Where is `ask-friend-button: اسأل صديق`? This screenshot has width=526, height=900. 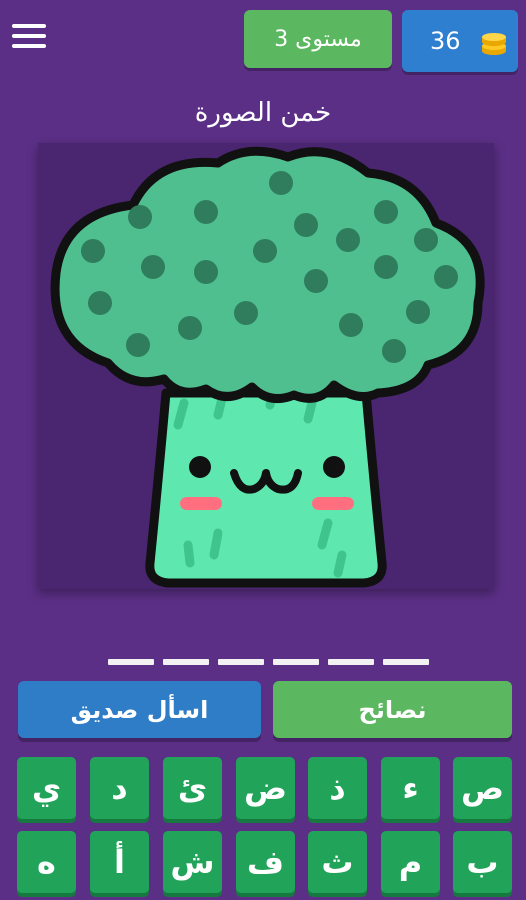 ask-friend-button: اسأل صديق is located at coordinates (139, 709).